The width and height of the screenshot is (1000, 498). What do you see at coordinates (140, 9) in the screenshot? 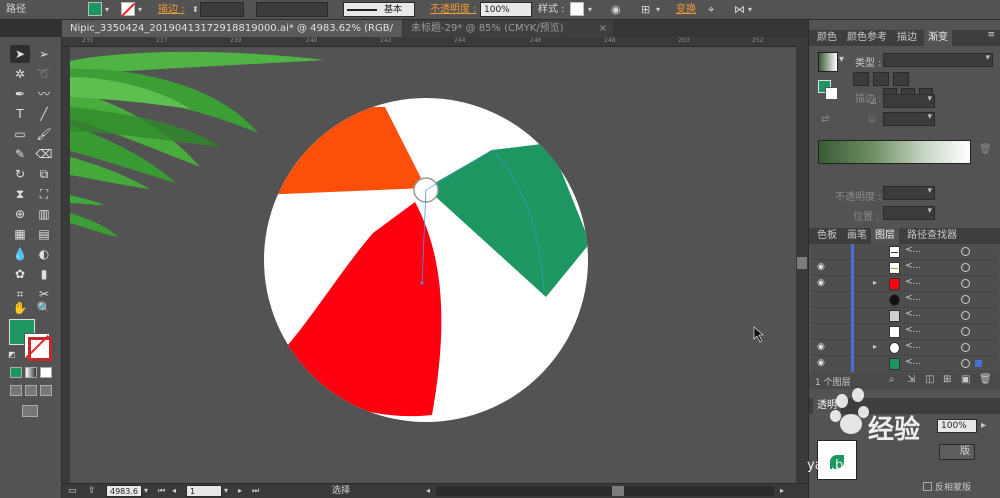
I see `stroke-dropdown-icon: ▾` at bounding box center [140, 9].